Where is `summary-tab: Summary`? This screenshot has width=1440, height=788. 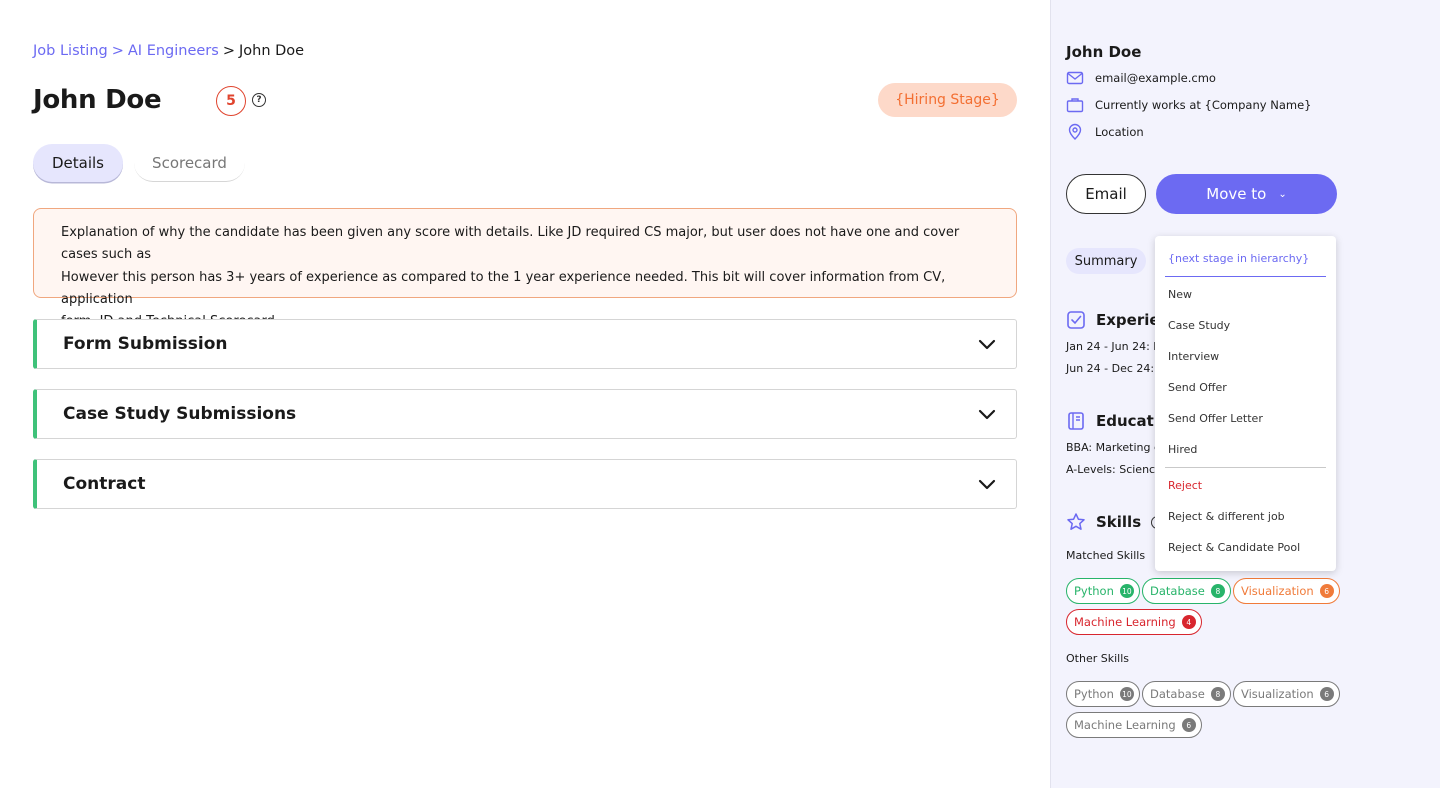
summary-tab: Summary is located at coordinates (1106, 261).